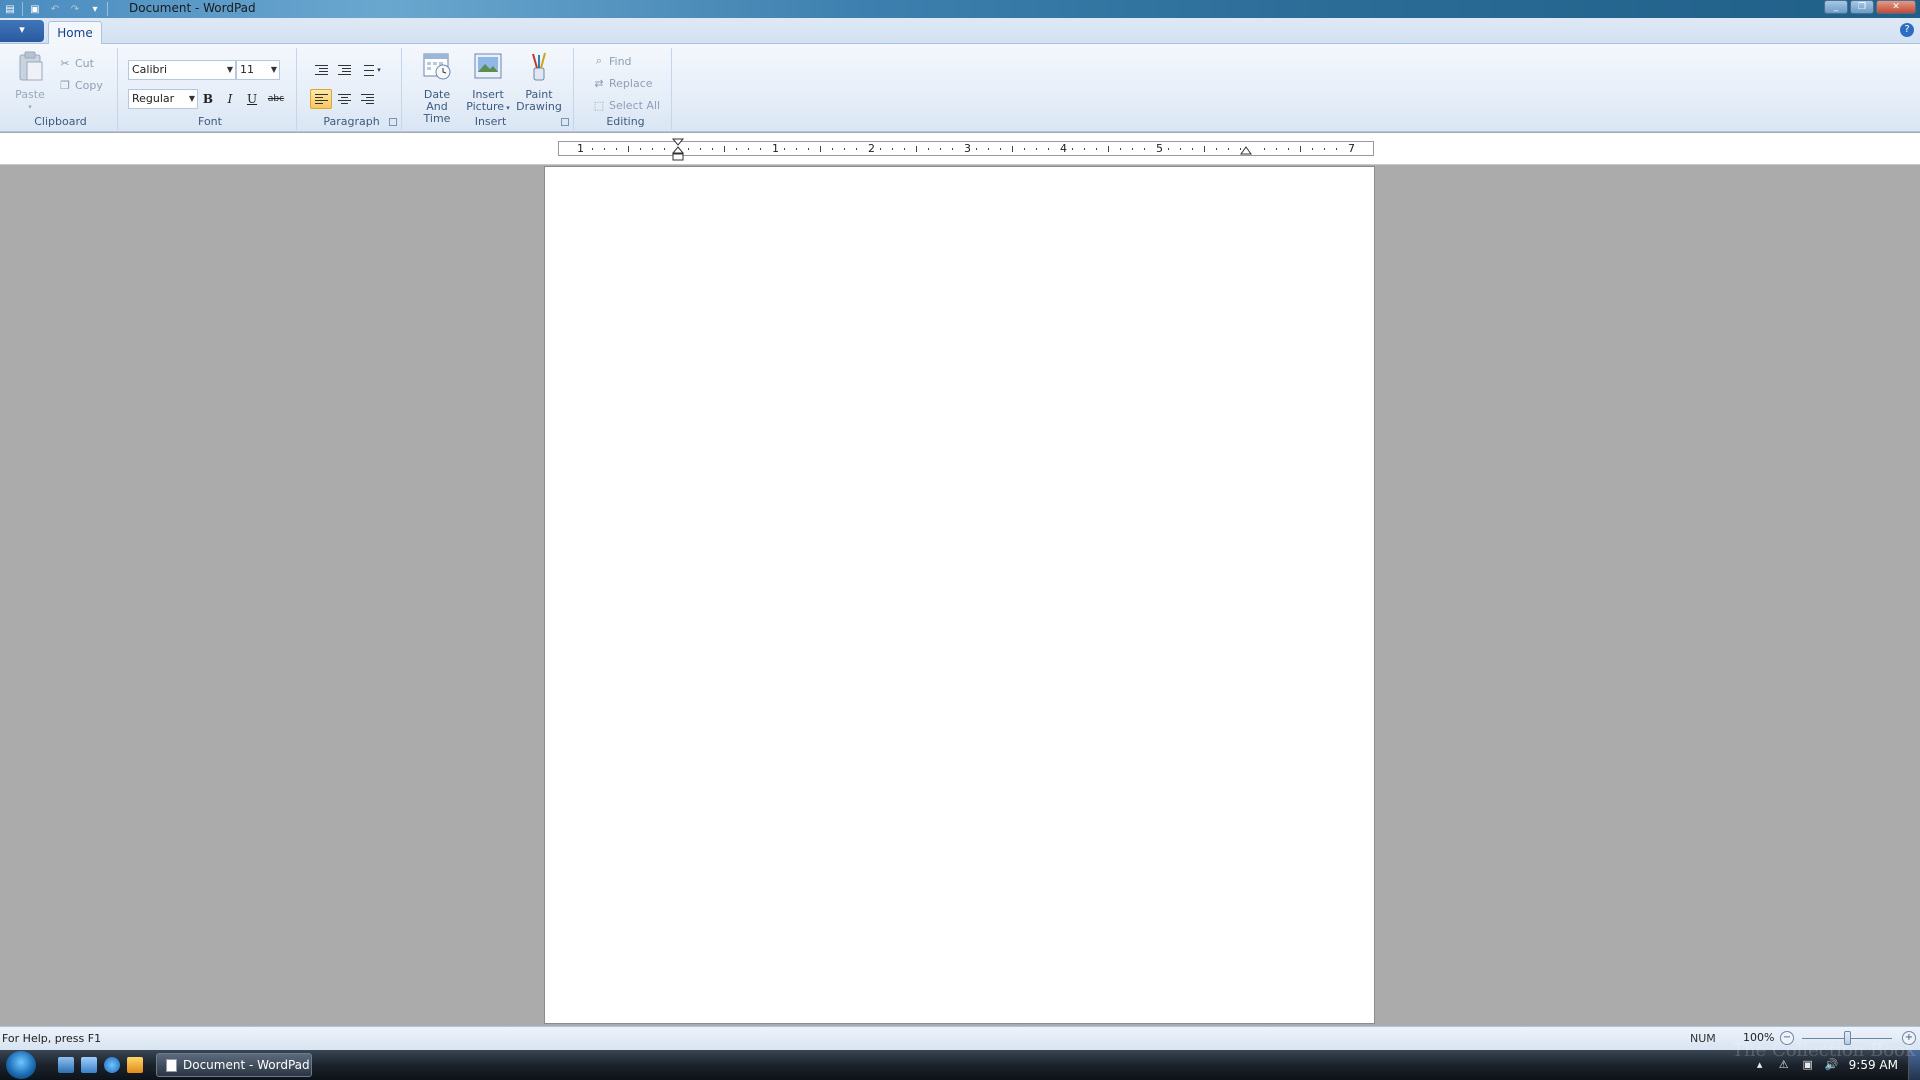  Describe the element at coordinates (1896, 7) in the screenshot. I see `close-button: ✕` at that location.